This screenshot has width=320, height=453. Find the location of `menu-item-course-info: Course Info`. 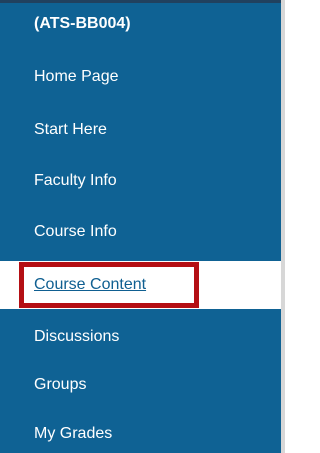

menu-item-course-info: Course Info is located at coordinates (140, 232).